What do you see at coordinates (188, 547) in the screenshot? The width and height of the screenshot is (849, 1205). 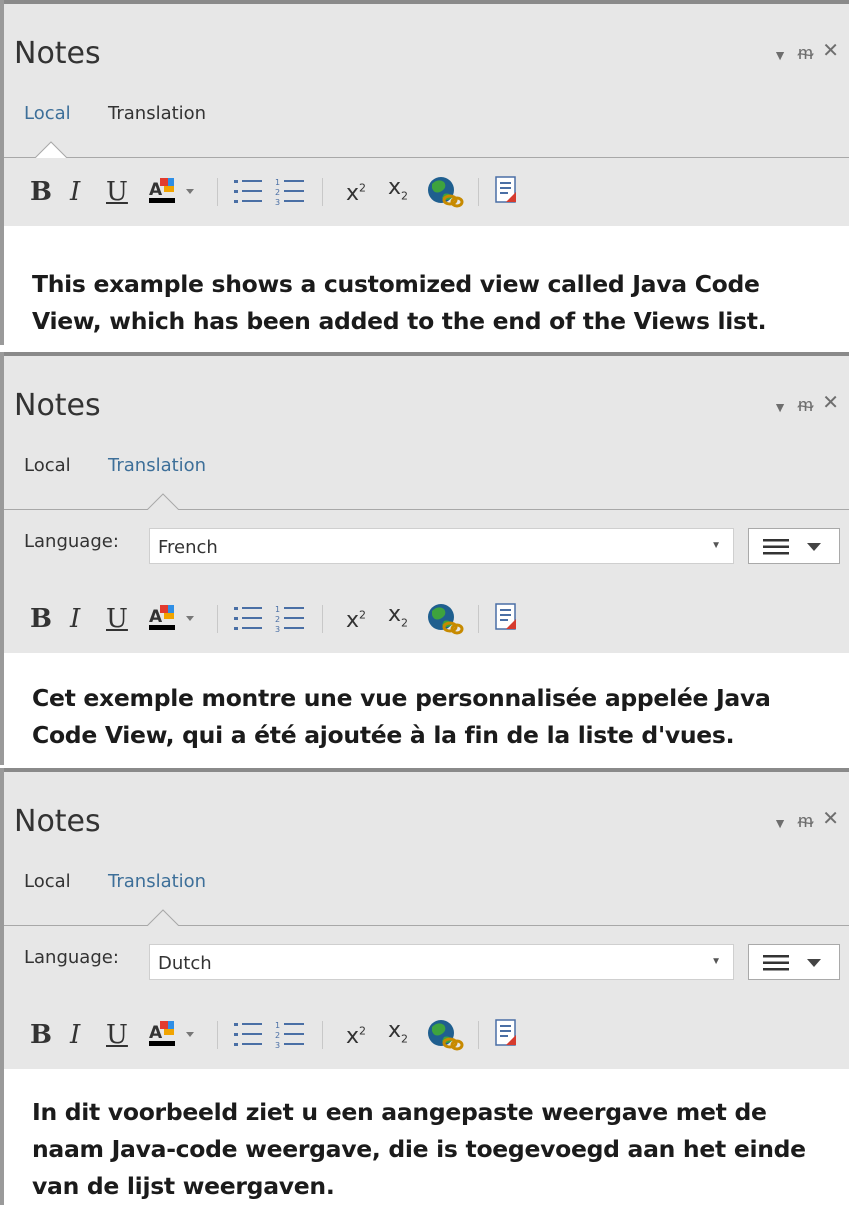 I see `language-value: French` at bounding box center [188, 547].